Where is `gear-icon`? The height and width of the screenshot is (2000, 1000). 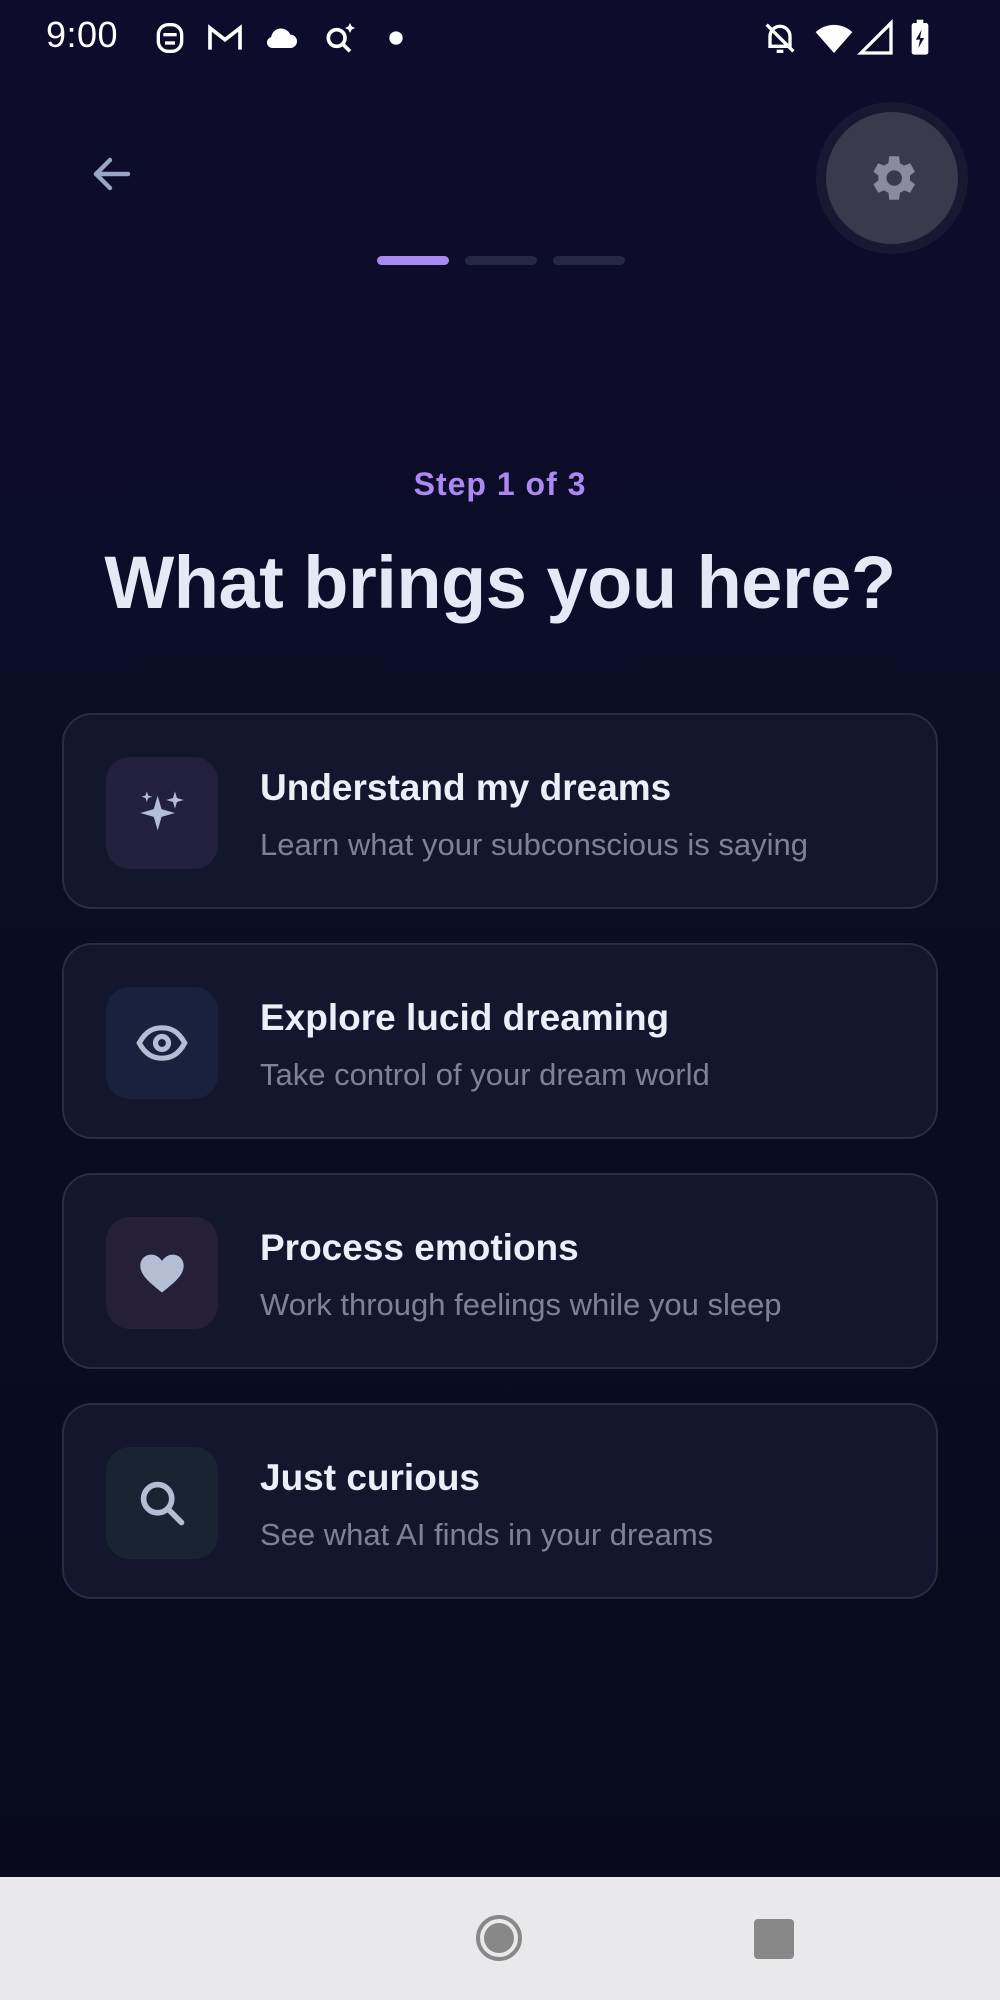
gear-icon is located at coordinates (894, 178).